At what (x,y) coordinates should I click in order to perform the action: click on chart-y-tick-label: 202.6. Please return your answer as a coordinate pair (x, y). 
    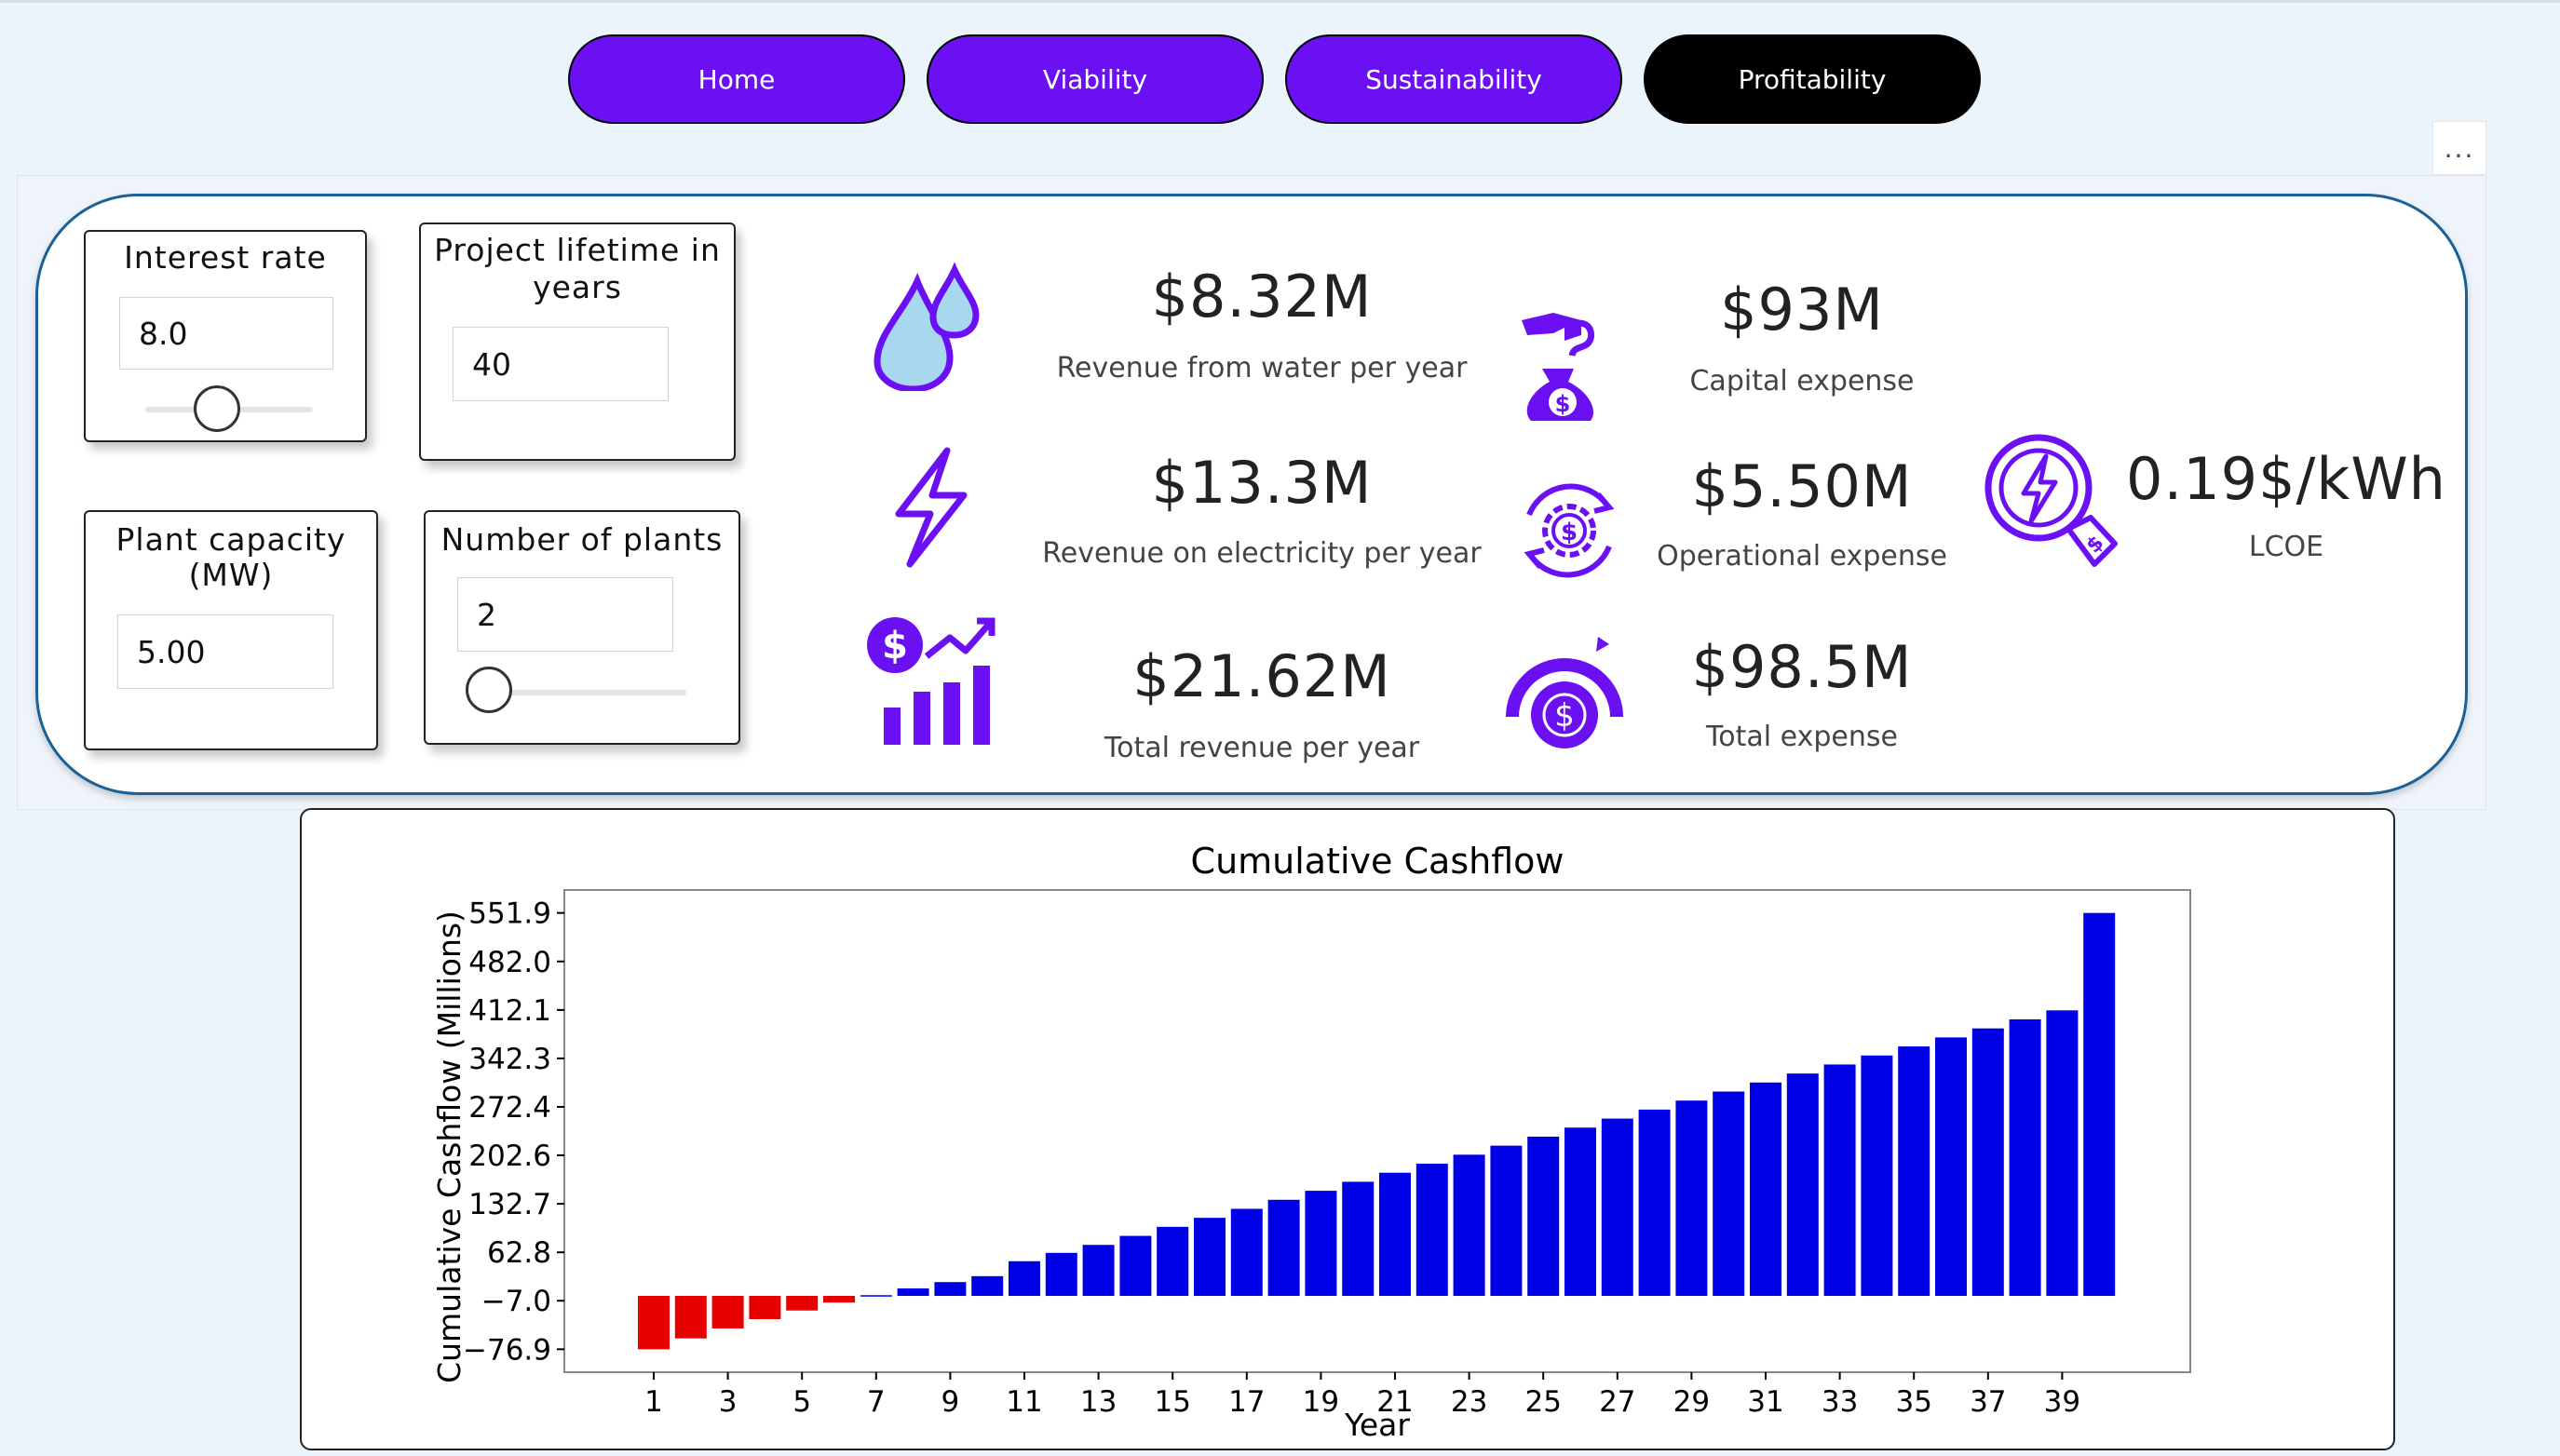
    Looking at the image, I should click on (509, 1156).